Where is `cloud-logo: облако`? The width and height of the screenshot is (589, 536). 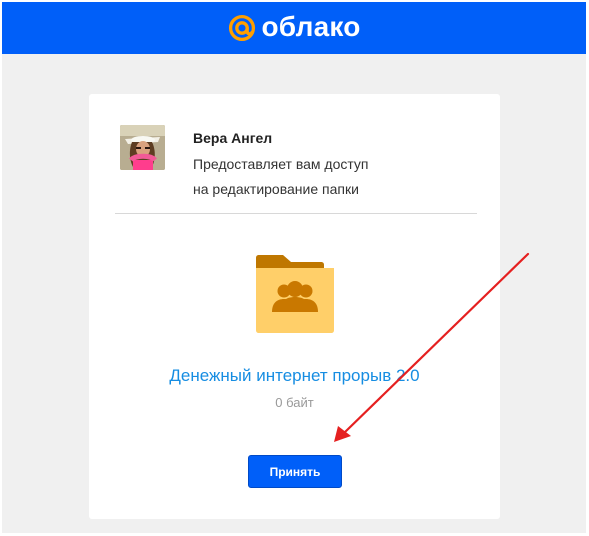
cloud-logo: облако is located at coordinates (293, 28).